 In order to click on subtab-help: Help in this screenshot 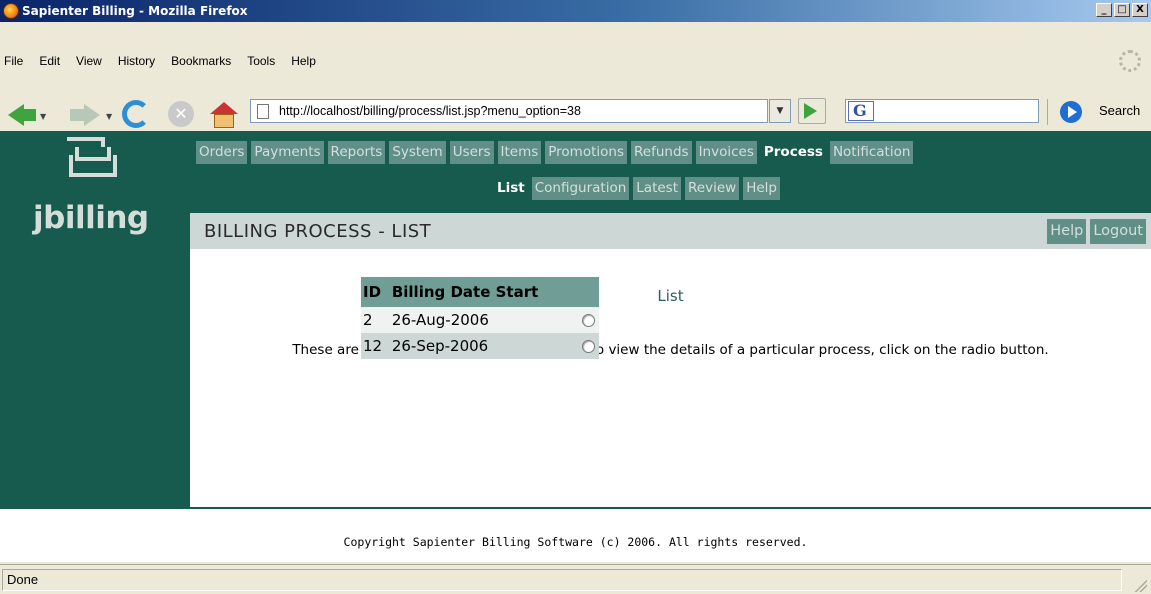, I will do `click(761, 188)`.